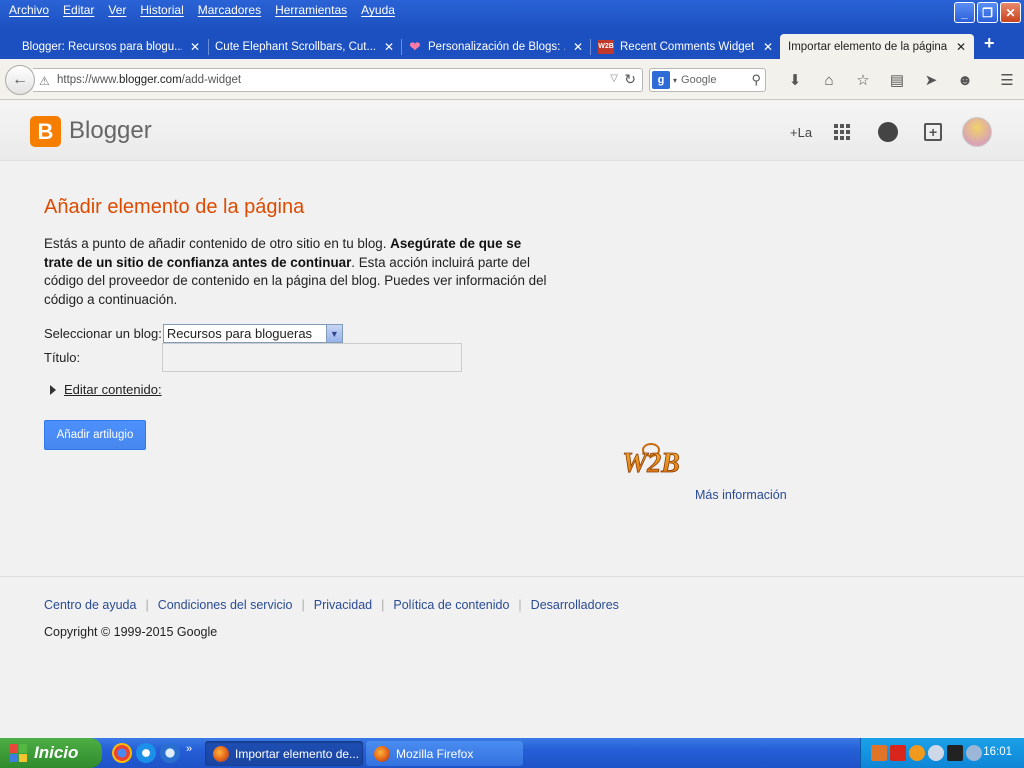 The height and width of the screenshot is (768, 1024). What do you see at coordinates (44, 80) in the screenshot?
I see `warning-icon: ⚠` at bounding box center [44, 80].